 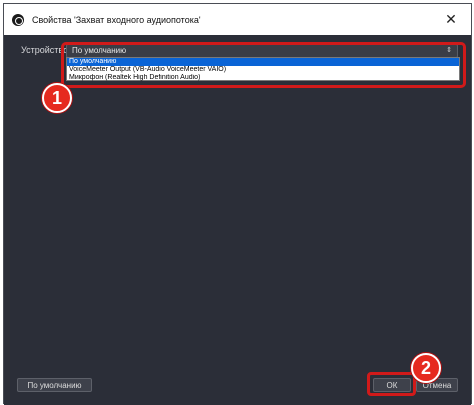 I want to click on obs-app-icon, so click(x=18, y=19).